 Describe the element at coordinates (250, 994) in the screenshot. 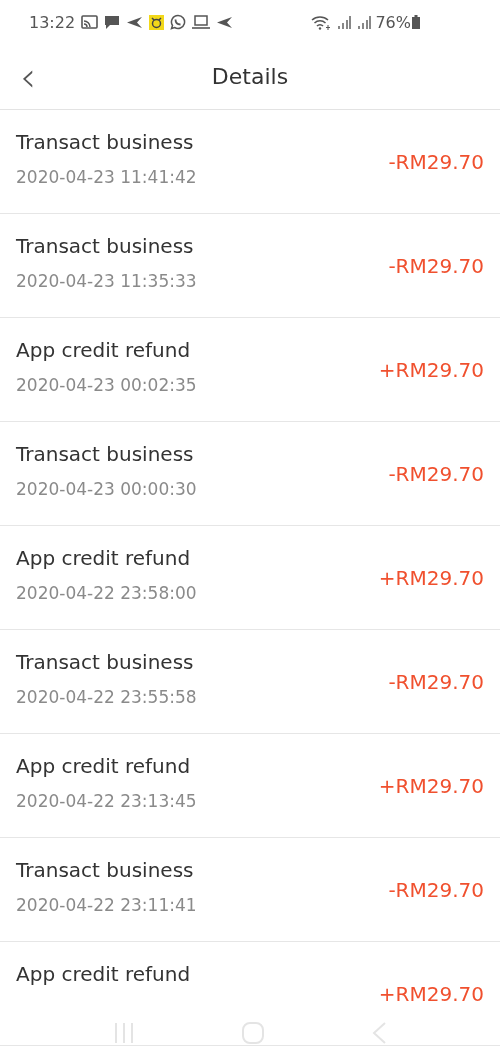

I see `transaction-row: App credit refund +RM29.70` at that location.